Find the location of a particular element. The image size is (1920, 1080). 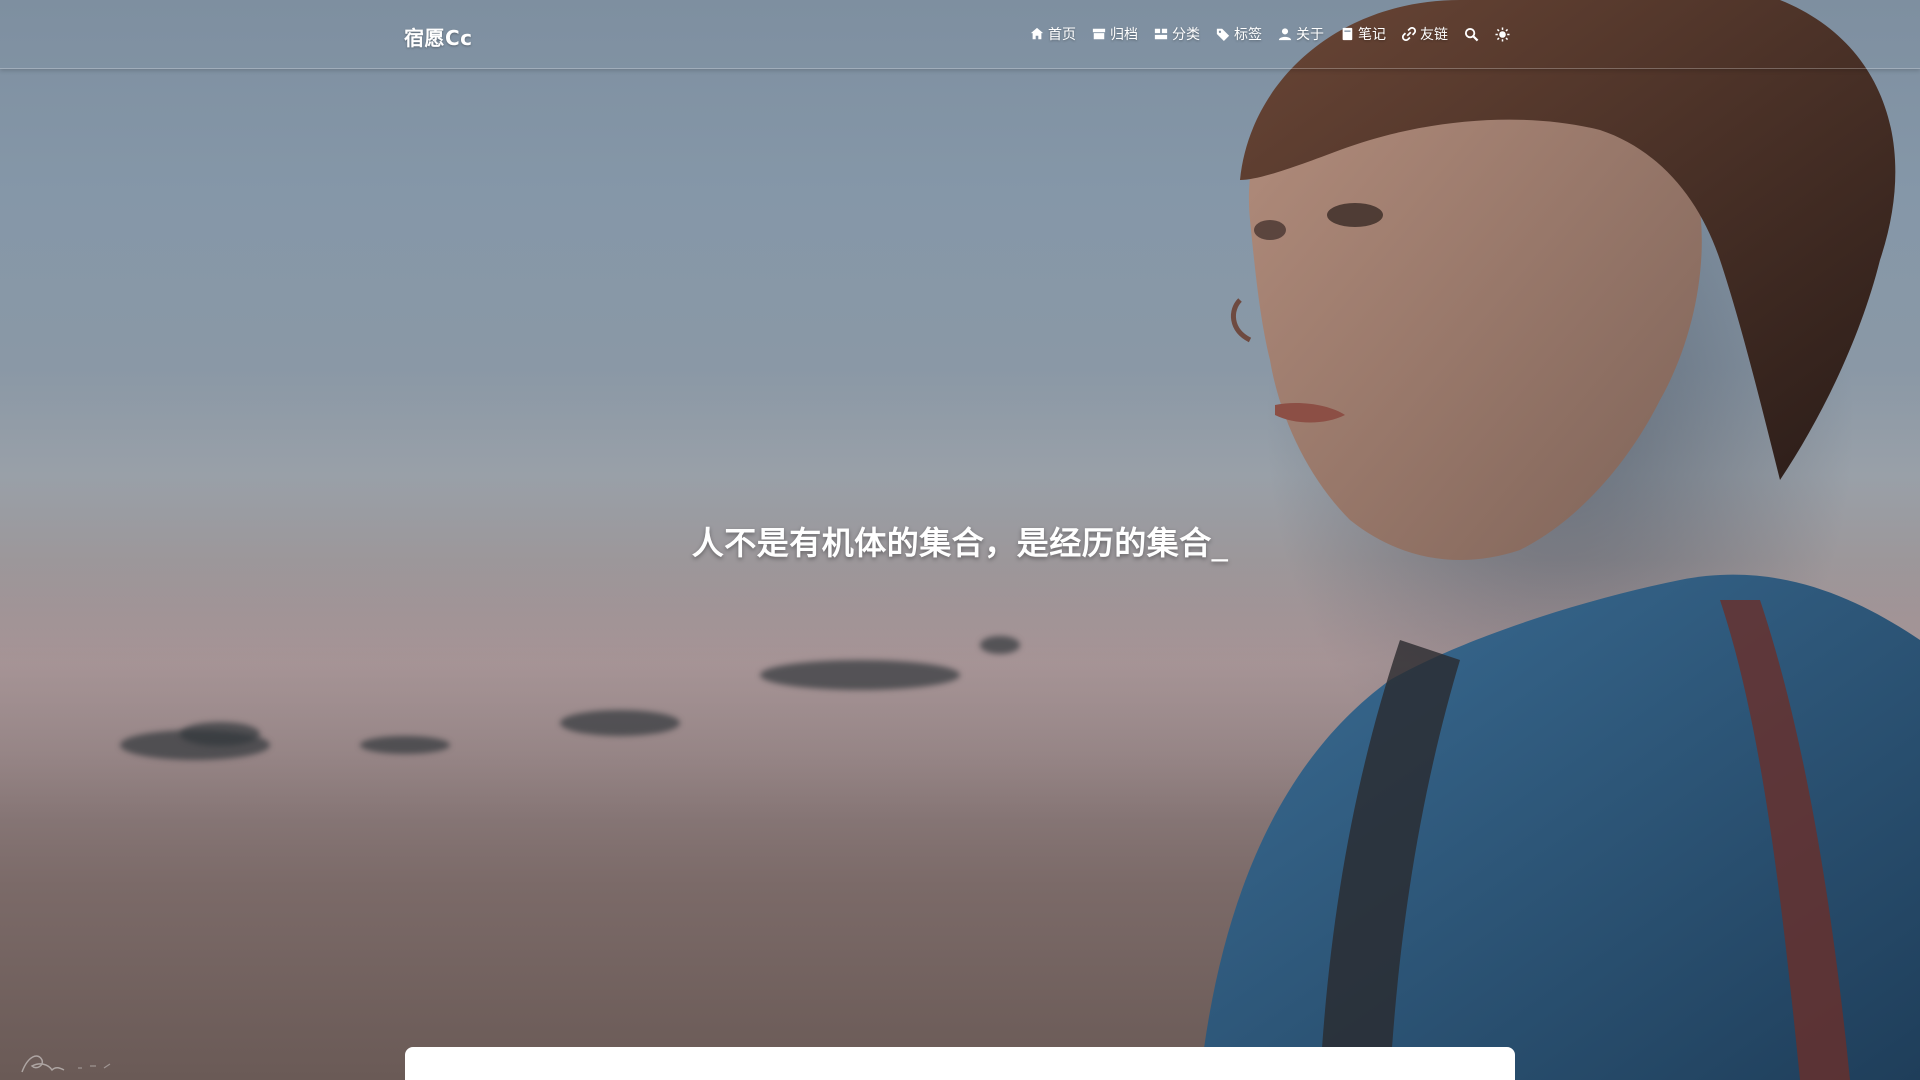

nav-about-label: 关于 is located at coordinates (1310, 35).